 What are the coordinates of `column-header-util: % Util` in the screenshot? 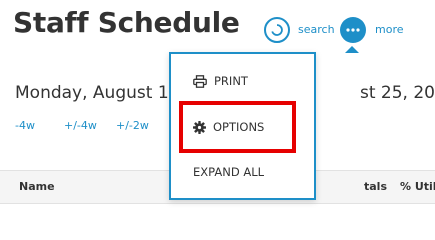 It's located at (417, 186).